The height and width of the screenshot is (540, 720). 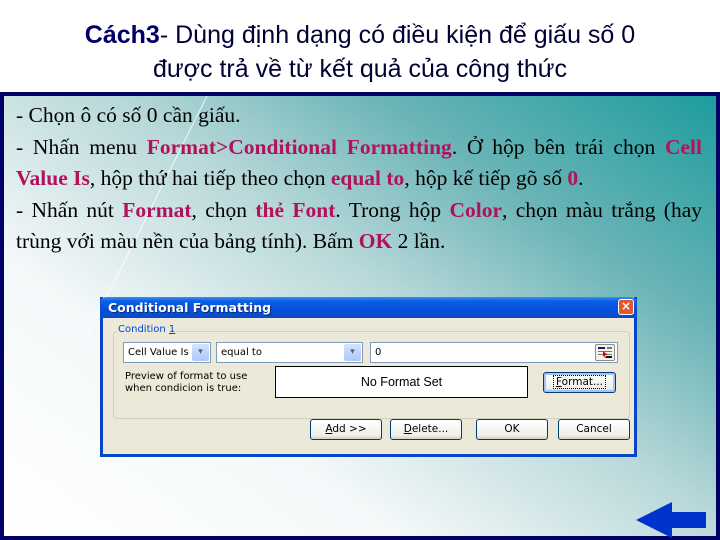 What do you see at coordinates (378, 352) in the screenshot?
I see `value-text: 0` at bounding box center [378, 352].